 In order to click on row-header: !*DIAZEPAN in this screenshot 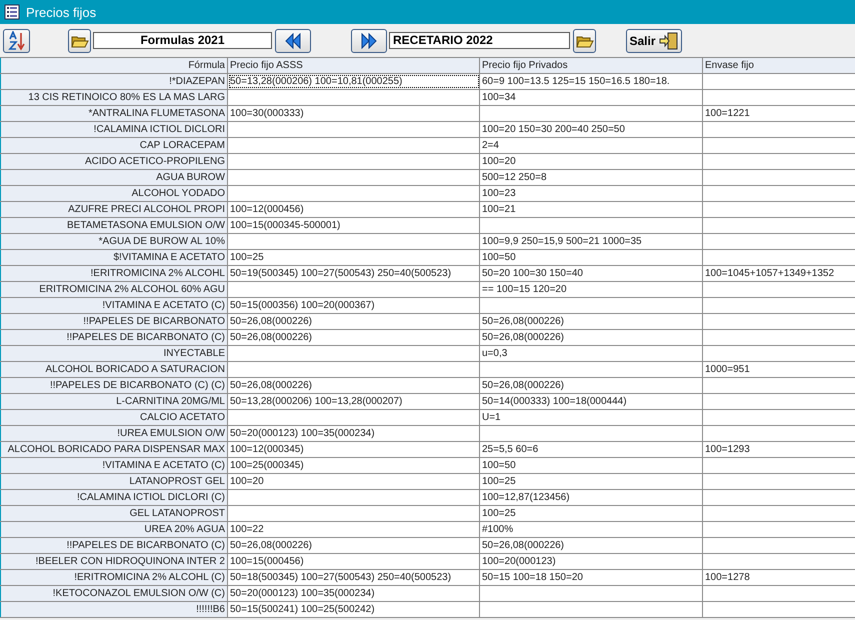, I will do `click(114, 81)`.